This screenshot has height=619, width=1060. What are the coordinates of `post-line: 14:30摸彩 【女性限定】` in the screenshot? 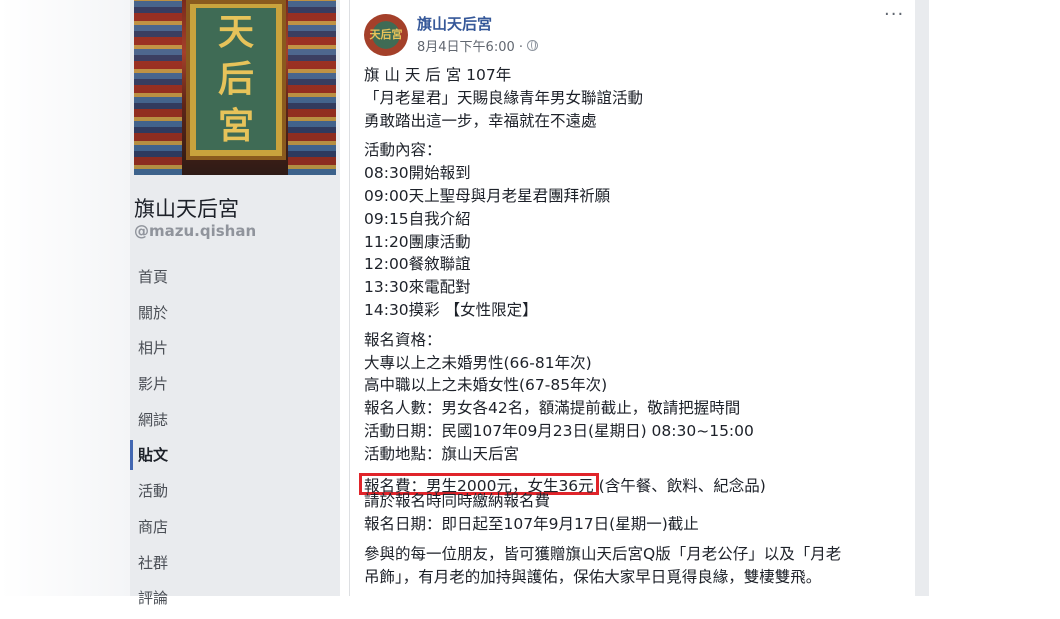 It's located at (451, 309).